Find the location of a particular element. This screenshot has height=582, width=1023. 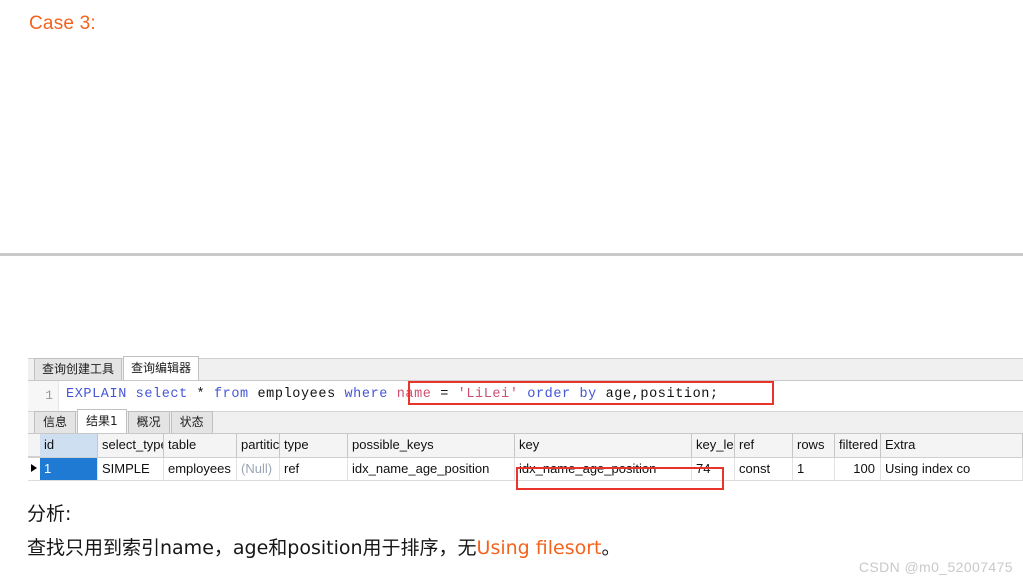

cell-id: 1 is located at coordinates (69, 469).